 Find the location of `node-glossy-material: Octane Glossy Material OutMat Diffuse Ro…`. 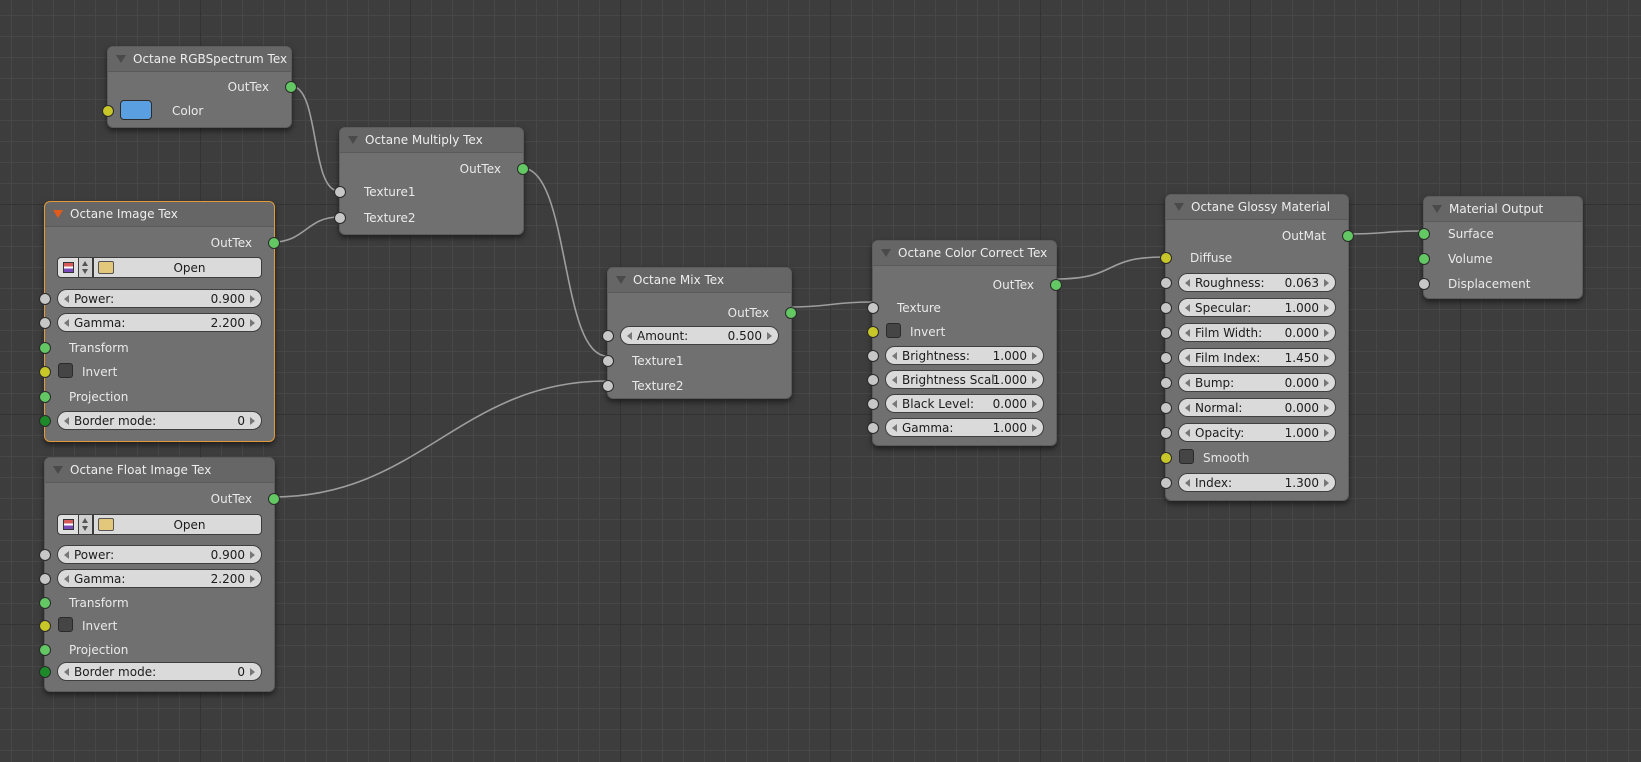

node-glossy-material: Octane Glossy Material OutMat Diffuse Ro… is located at coordinates (1257, 347).